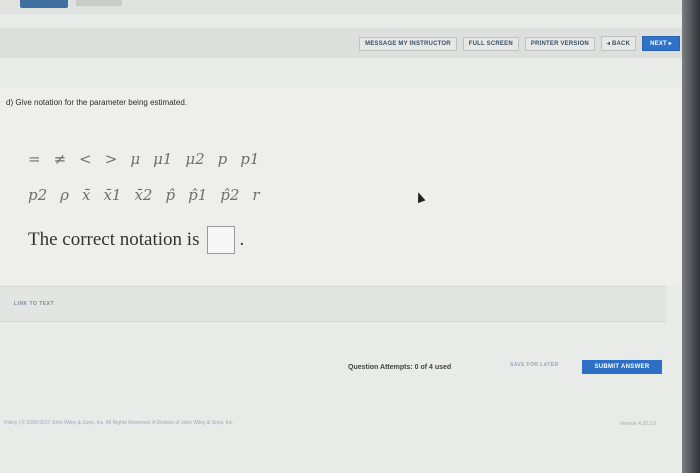 This screenshot has width=700, height=473. I want to click on symbol-p-hat-1: p̂1, so click(197, 195).